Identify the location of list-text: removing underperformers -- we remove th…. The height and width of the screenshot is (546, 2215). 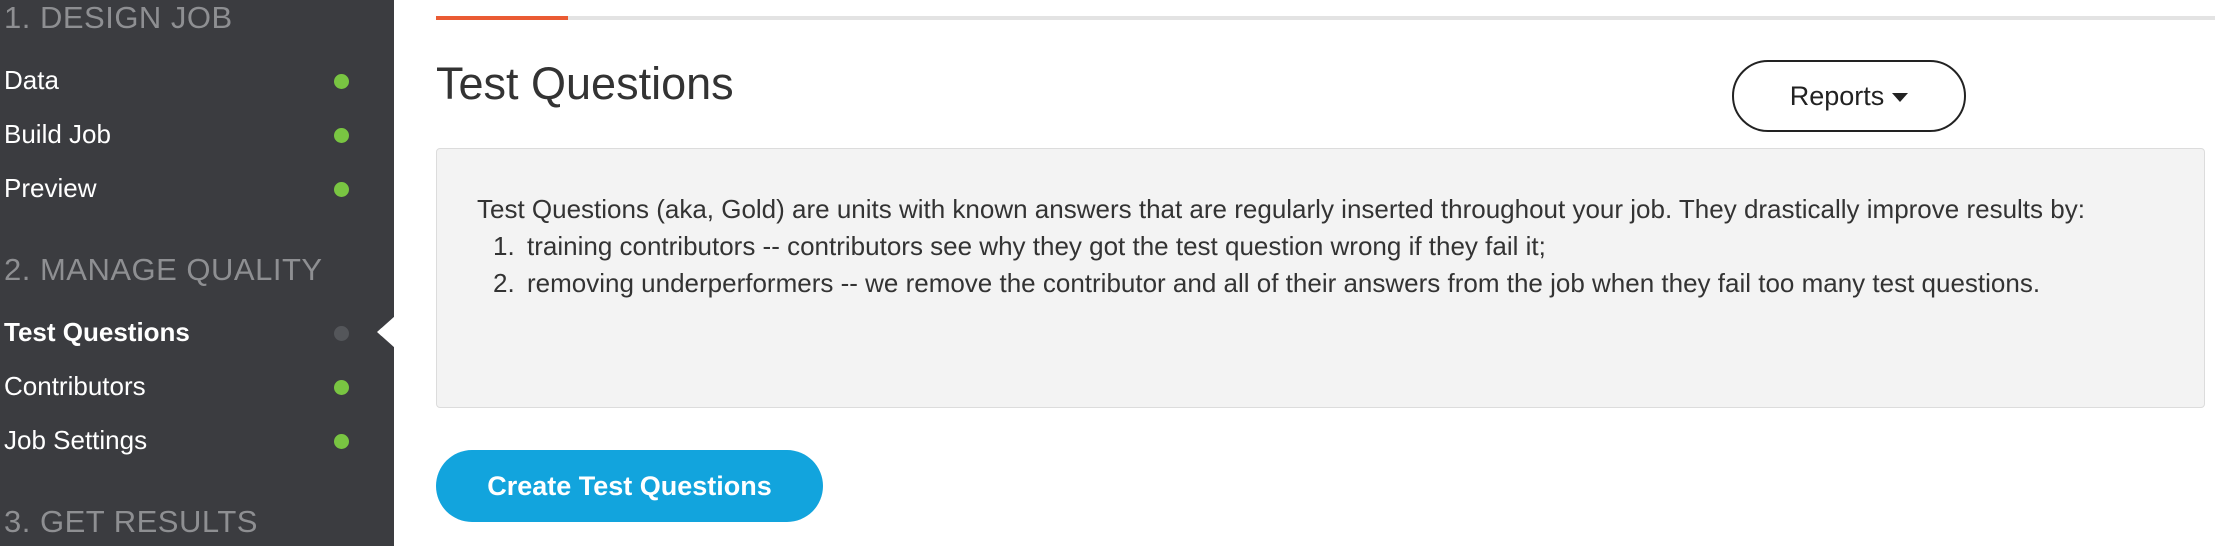
(1284, 283).